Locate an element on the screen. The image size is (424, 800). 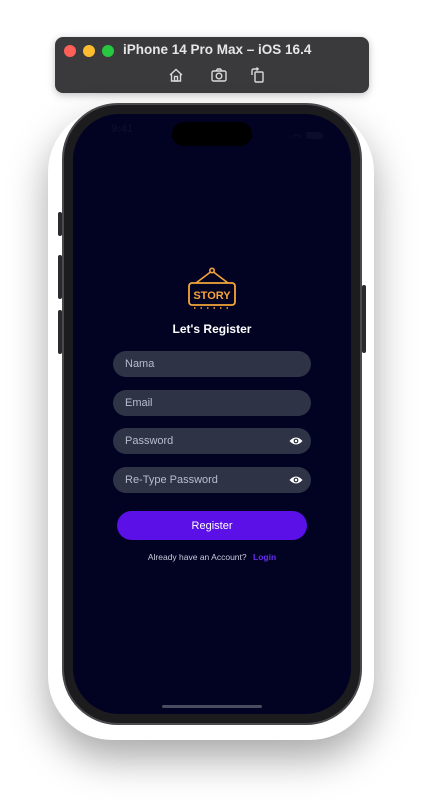
login-link: Login is located at coordinates (264, 557).